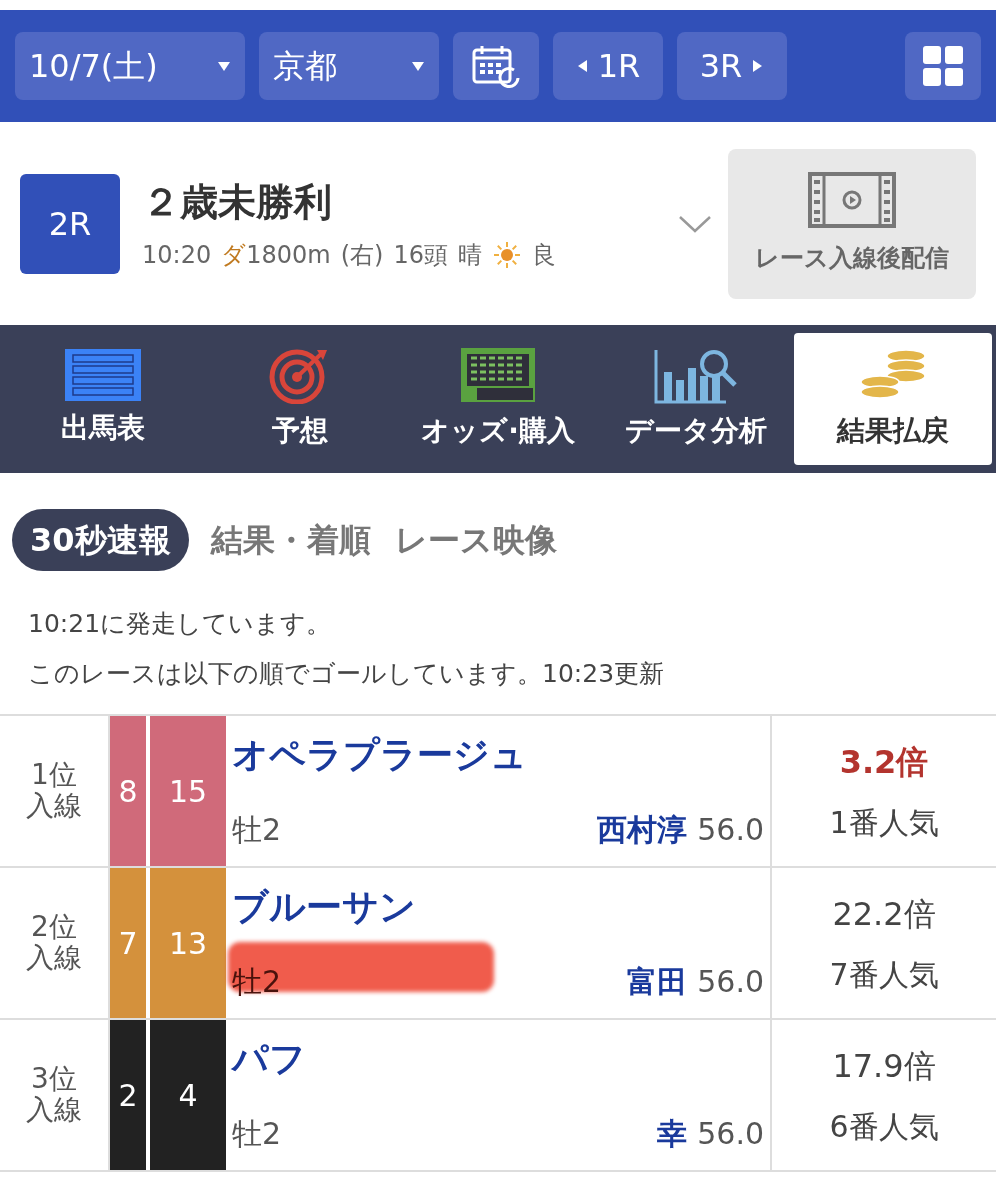 The image size is (996, 1200). Describe the element at coordinates (498, 907) in the screenshot. I see `horse-name: ブルーサン` at that location.